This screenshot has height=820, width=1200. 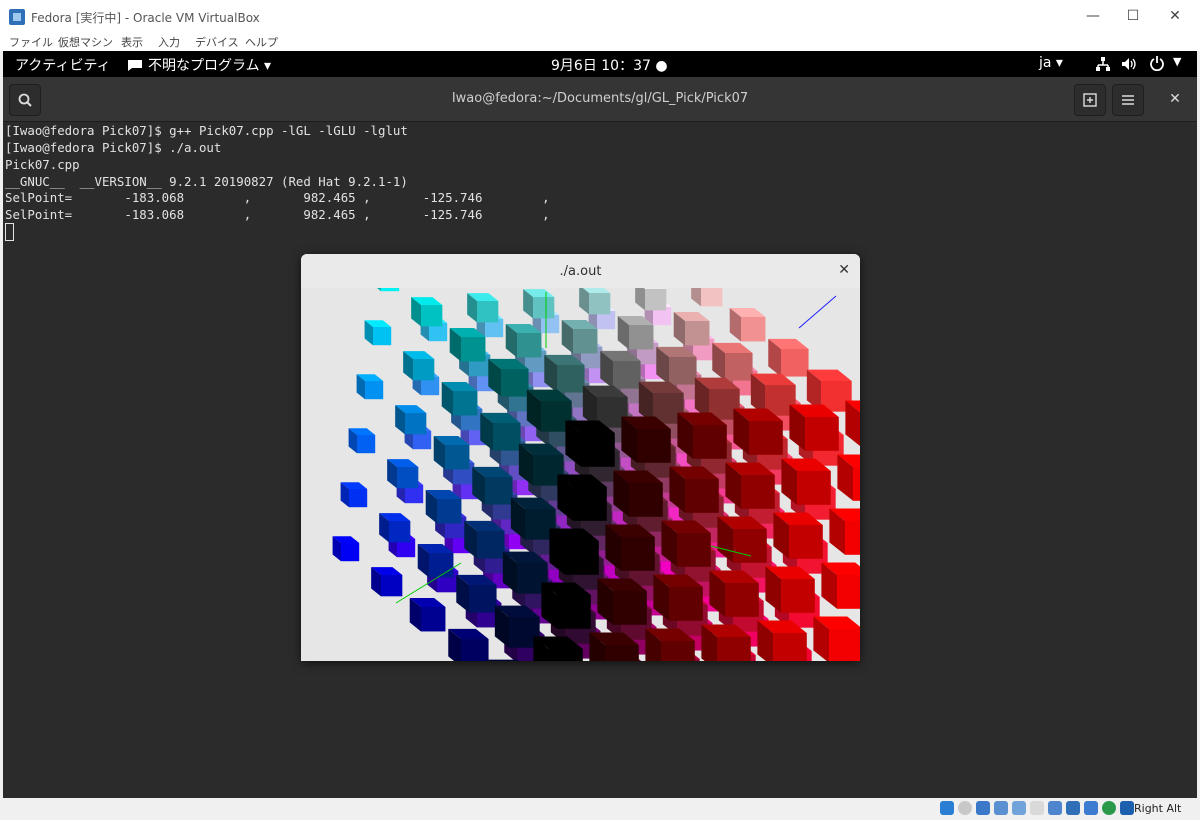 What do you see at coordinates (199, 65) in the screenshot?
I see `app-menu: 不明なプログラム ▾` at bounding box center [199, 65].